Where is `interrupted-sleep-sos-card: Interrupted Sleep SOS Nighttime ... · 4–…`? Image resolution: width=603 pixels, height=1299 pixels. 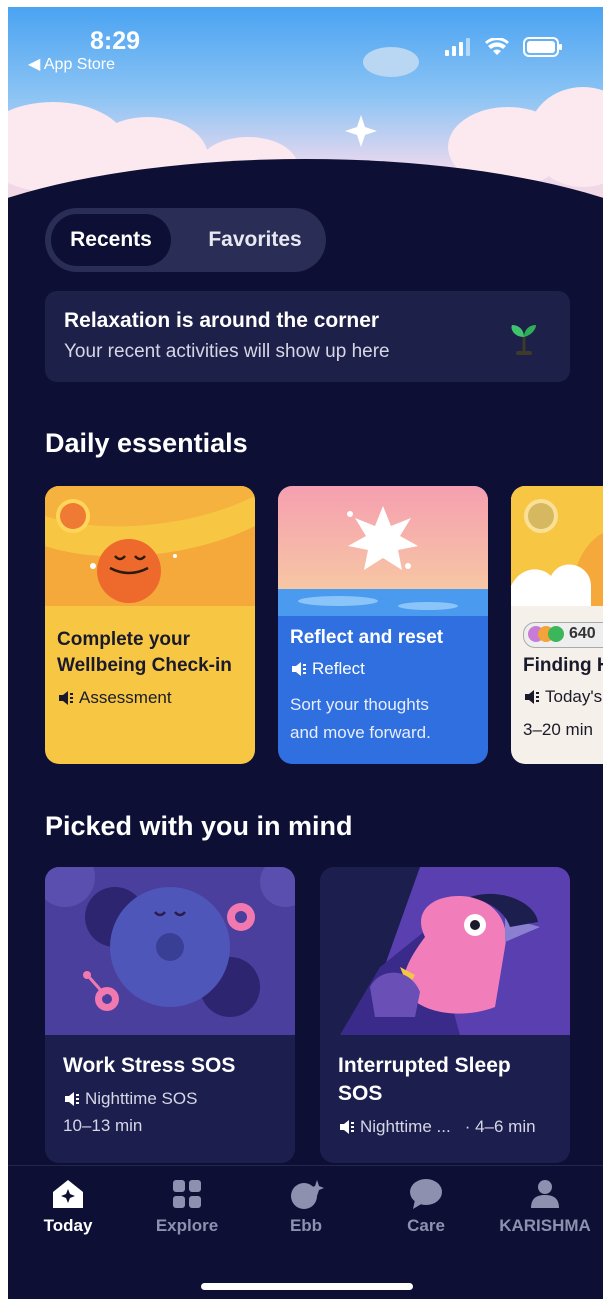
interrupted-sleep-sos-card: Interrupted Sleep SOS Nighttime ... · 4–… is located at coordinates (445, 1015).